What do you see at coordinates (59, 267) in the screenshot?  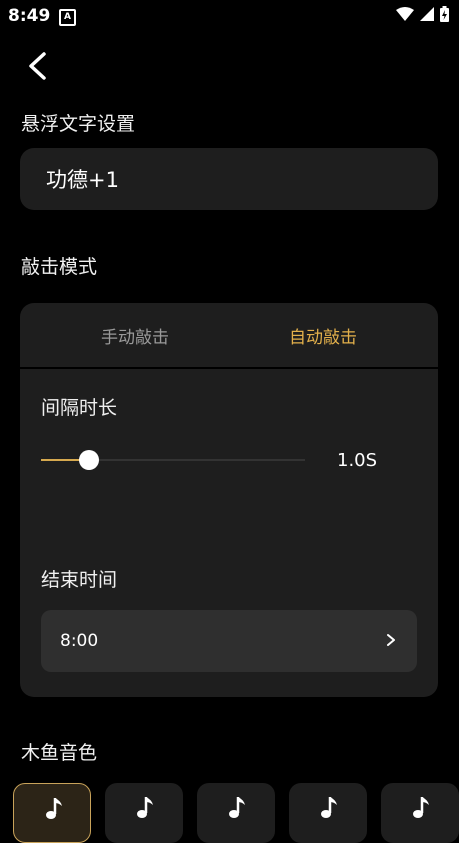 I see `tap-mode-section-title: 敲击模式` at bounding box center [59, 267].